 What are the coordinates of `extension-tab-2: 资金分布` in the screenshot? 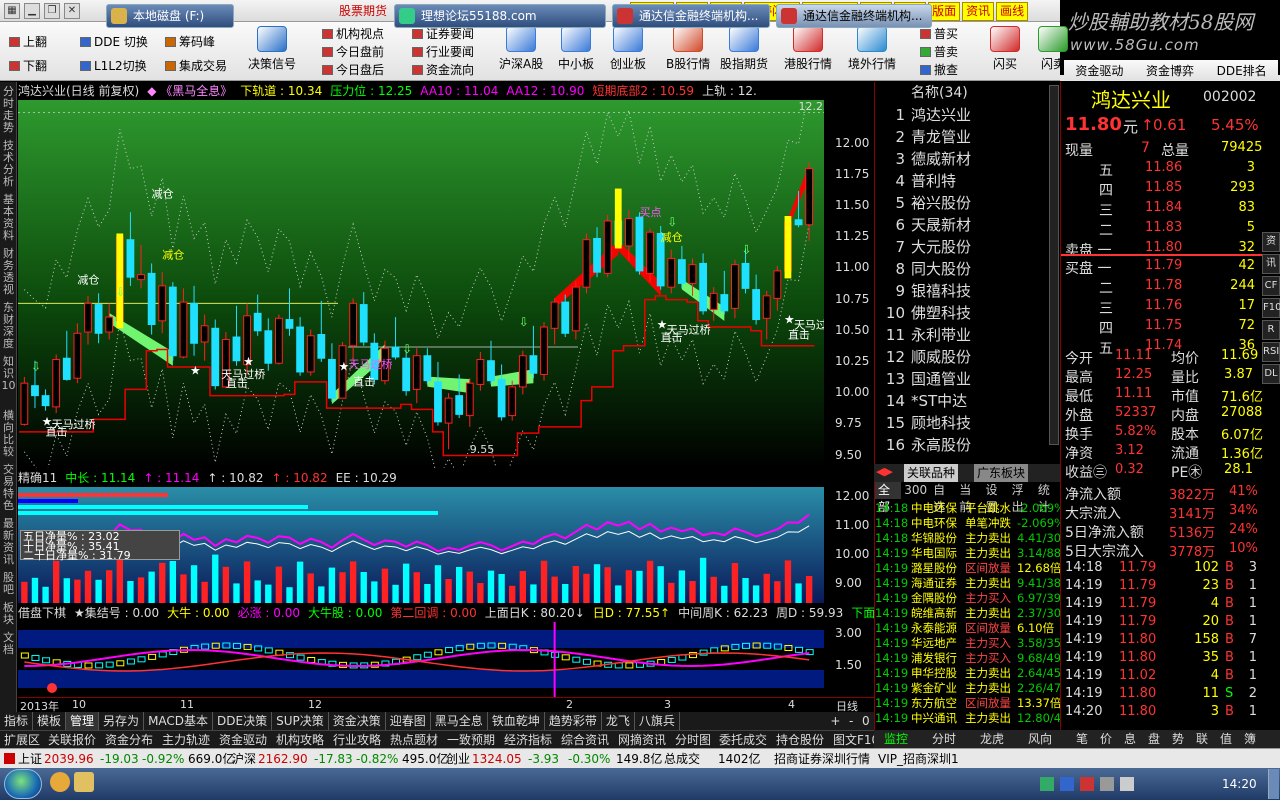 It's located at (129, 740).